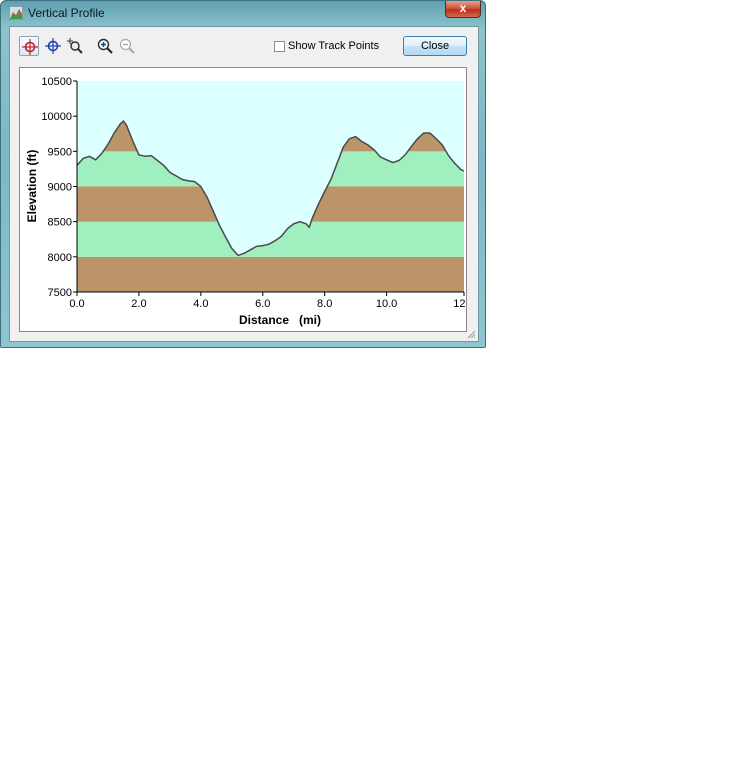 This screenshot has width=740, height=768. I want to click on y-tick-label: 9500, so click(60, 152).